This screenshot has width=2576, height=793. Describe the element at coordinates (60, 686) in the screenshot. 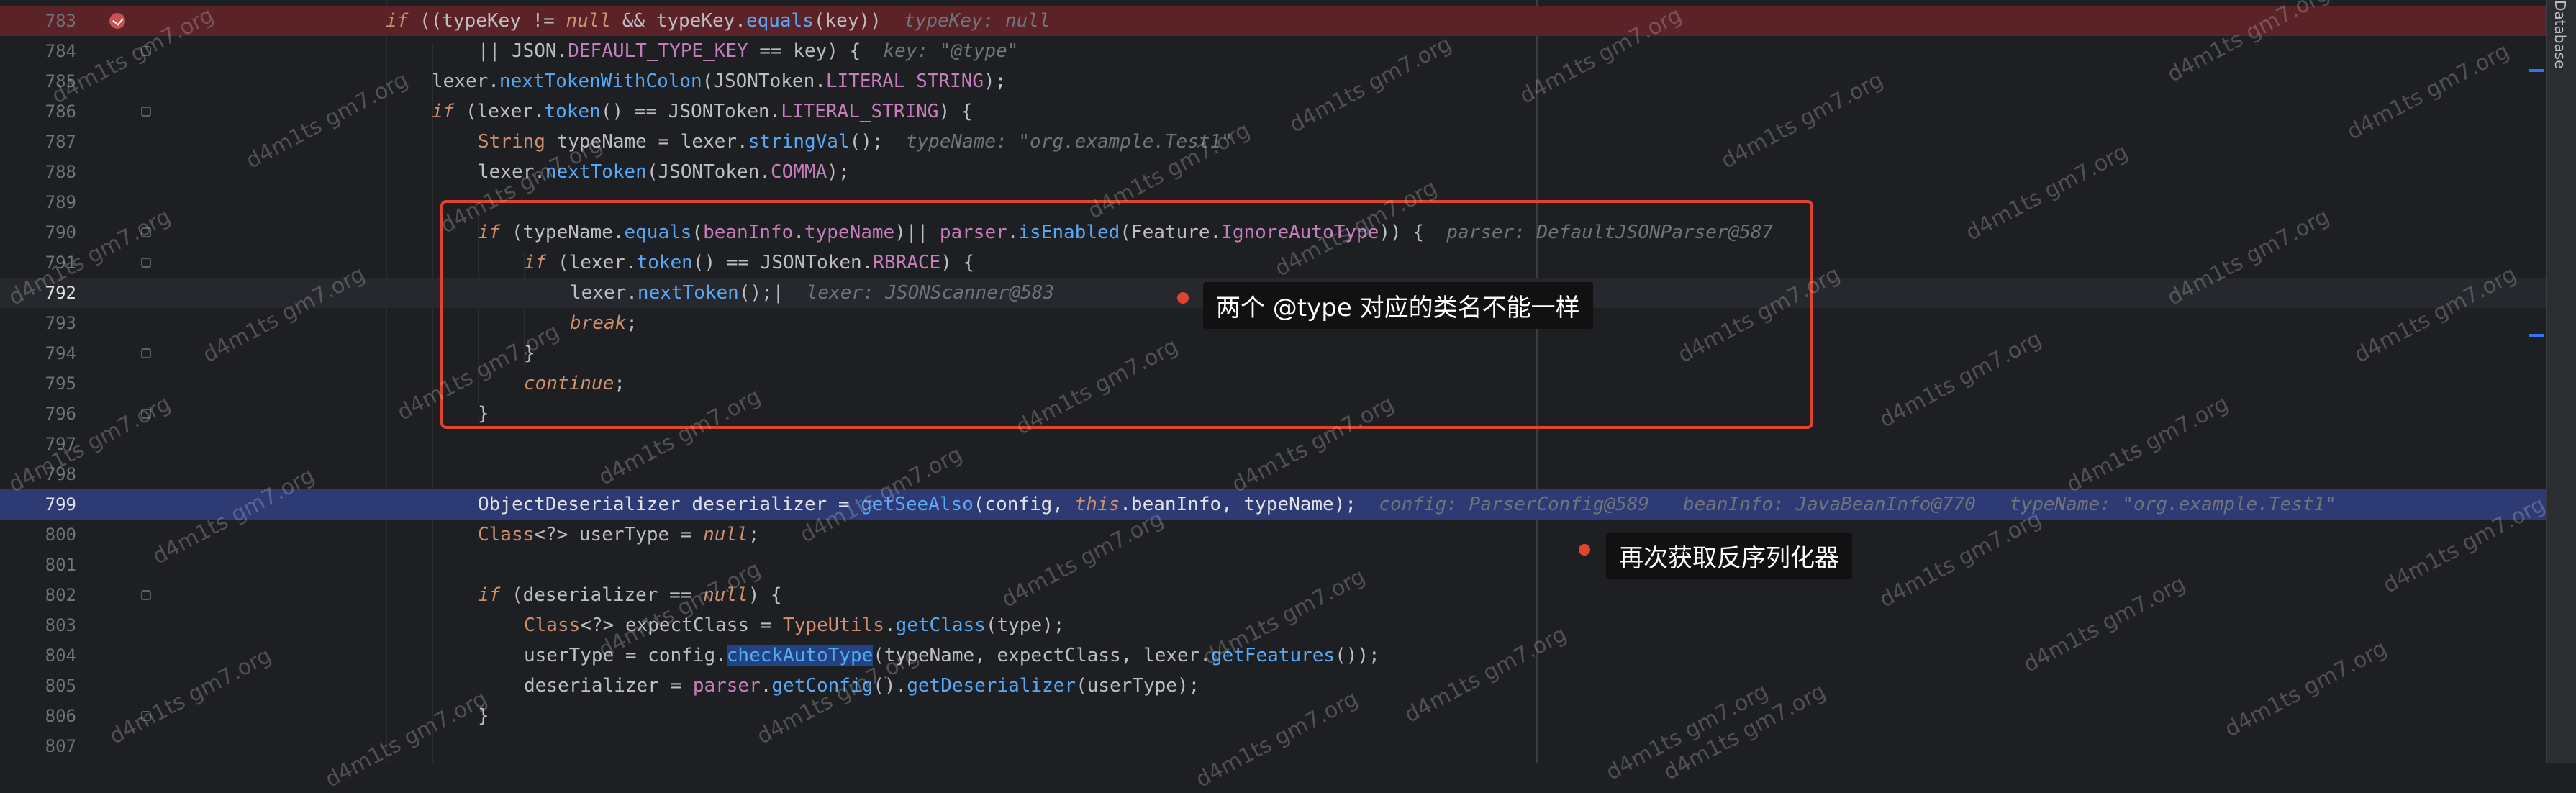

I see `line-number: 805` at that location.